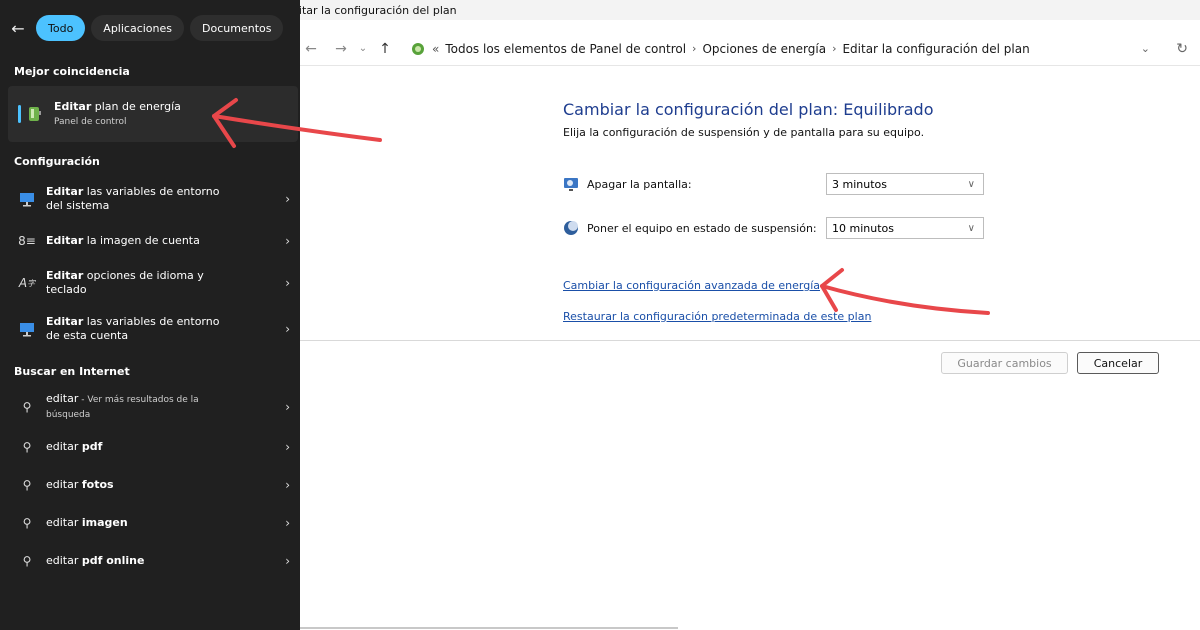  I want to click on section-header: Buscar en Internet, so click(72, 371).